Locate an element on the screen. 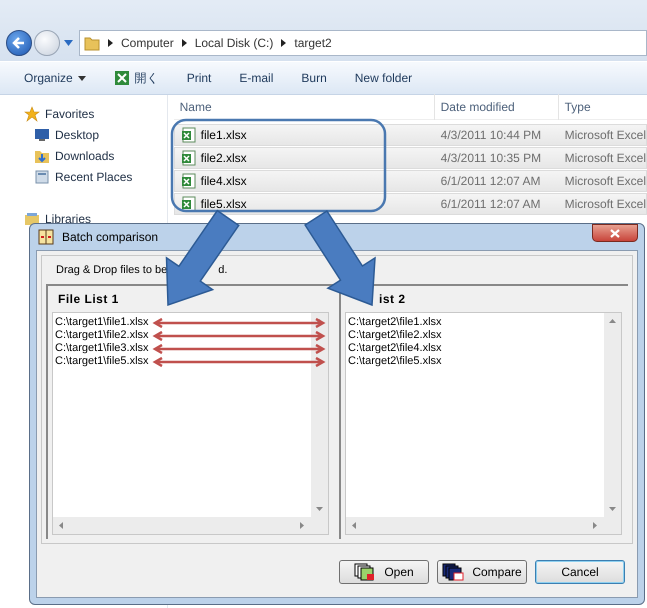 This screenshot has height=608, width=647. toolbar-button: Print is located at coordinates (199, 78).